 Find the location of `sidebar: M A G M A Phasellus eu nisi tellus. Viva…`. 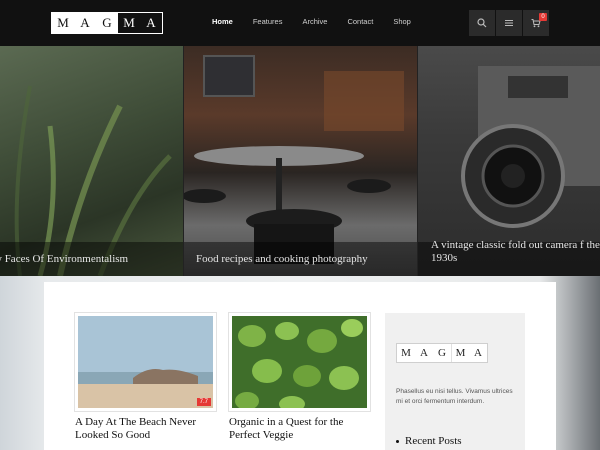

sidebar: M A G M A Phasellus eu nisi tellus. Viva… is located at coordinates (455, 381).